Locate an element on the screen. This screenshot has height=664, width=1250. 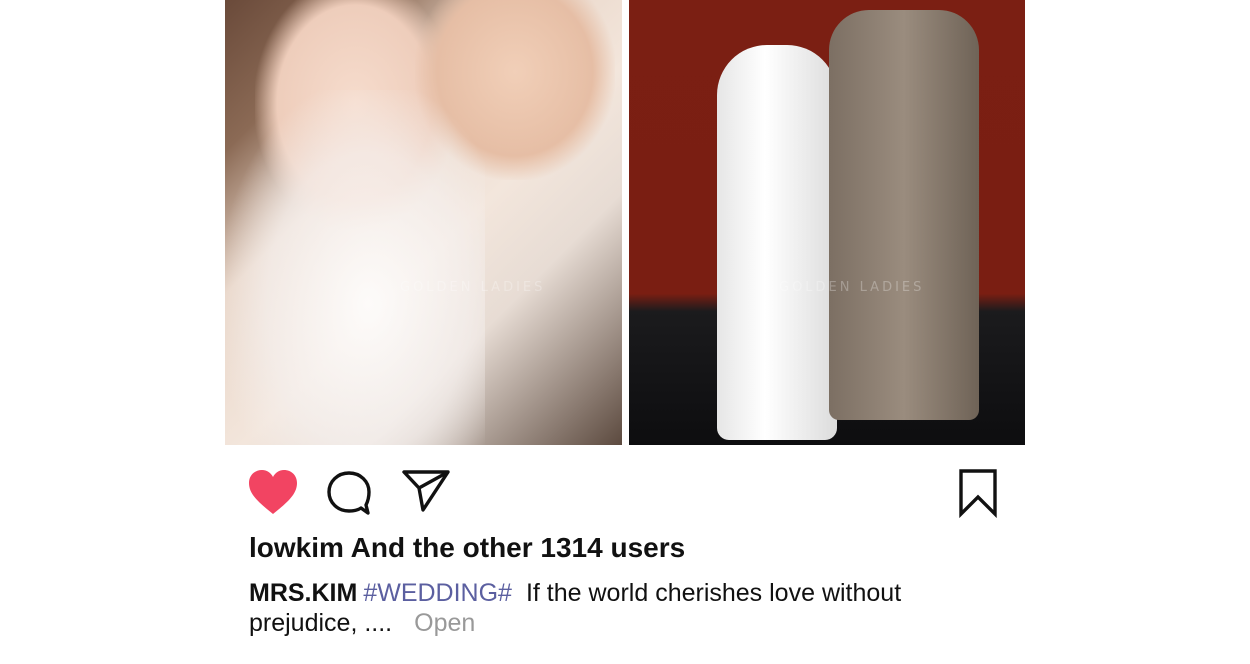
caption-open-link: Open is located at coordinates (444, 623).